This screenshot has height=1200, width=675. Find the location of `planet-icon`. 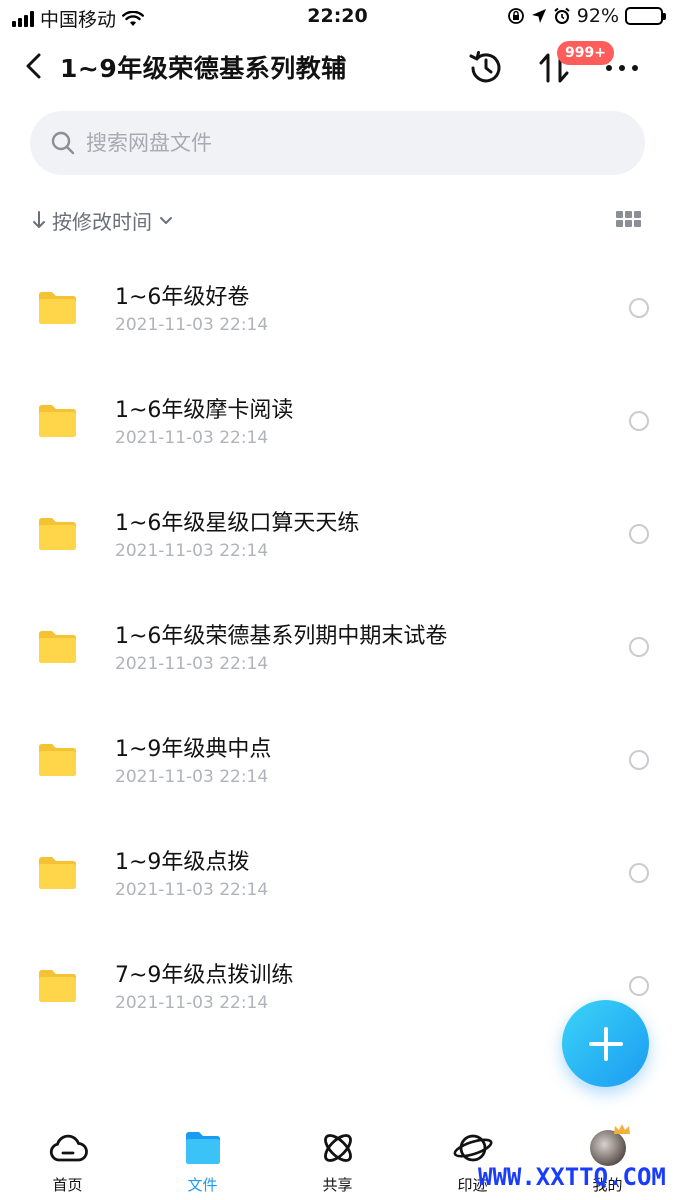

planet-icon is located at coordinates (472, 1148).